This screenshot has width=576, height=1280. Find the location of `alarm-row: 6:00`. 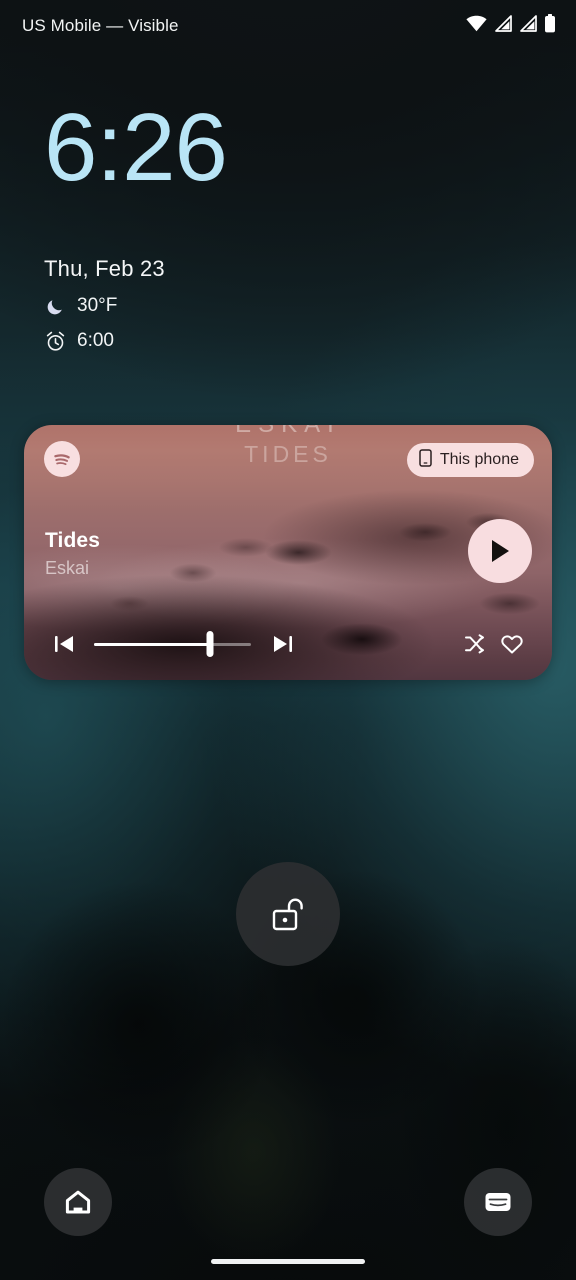

alarm-row: 6:00 is located at coordinates (104, 341).